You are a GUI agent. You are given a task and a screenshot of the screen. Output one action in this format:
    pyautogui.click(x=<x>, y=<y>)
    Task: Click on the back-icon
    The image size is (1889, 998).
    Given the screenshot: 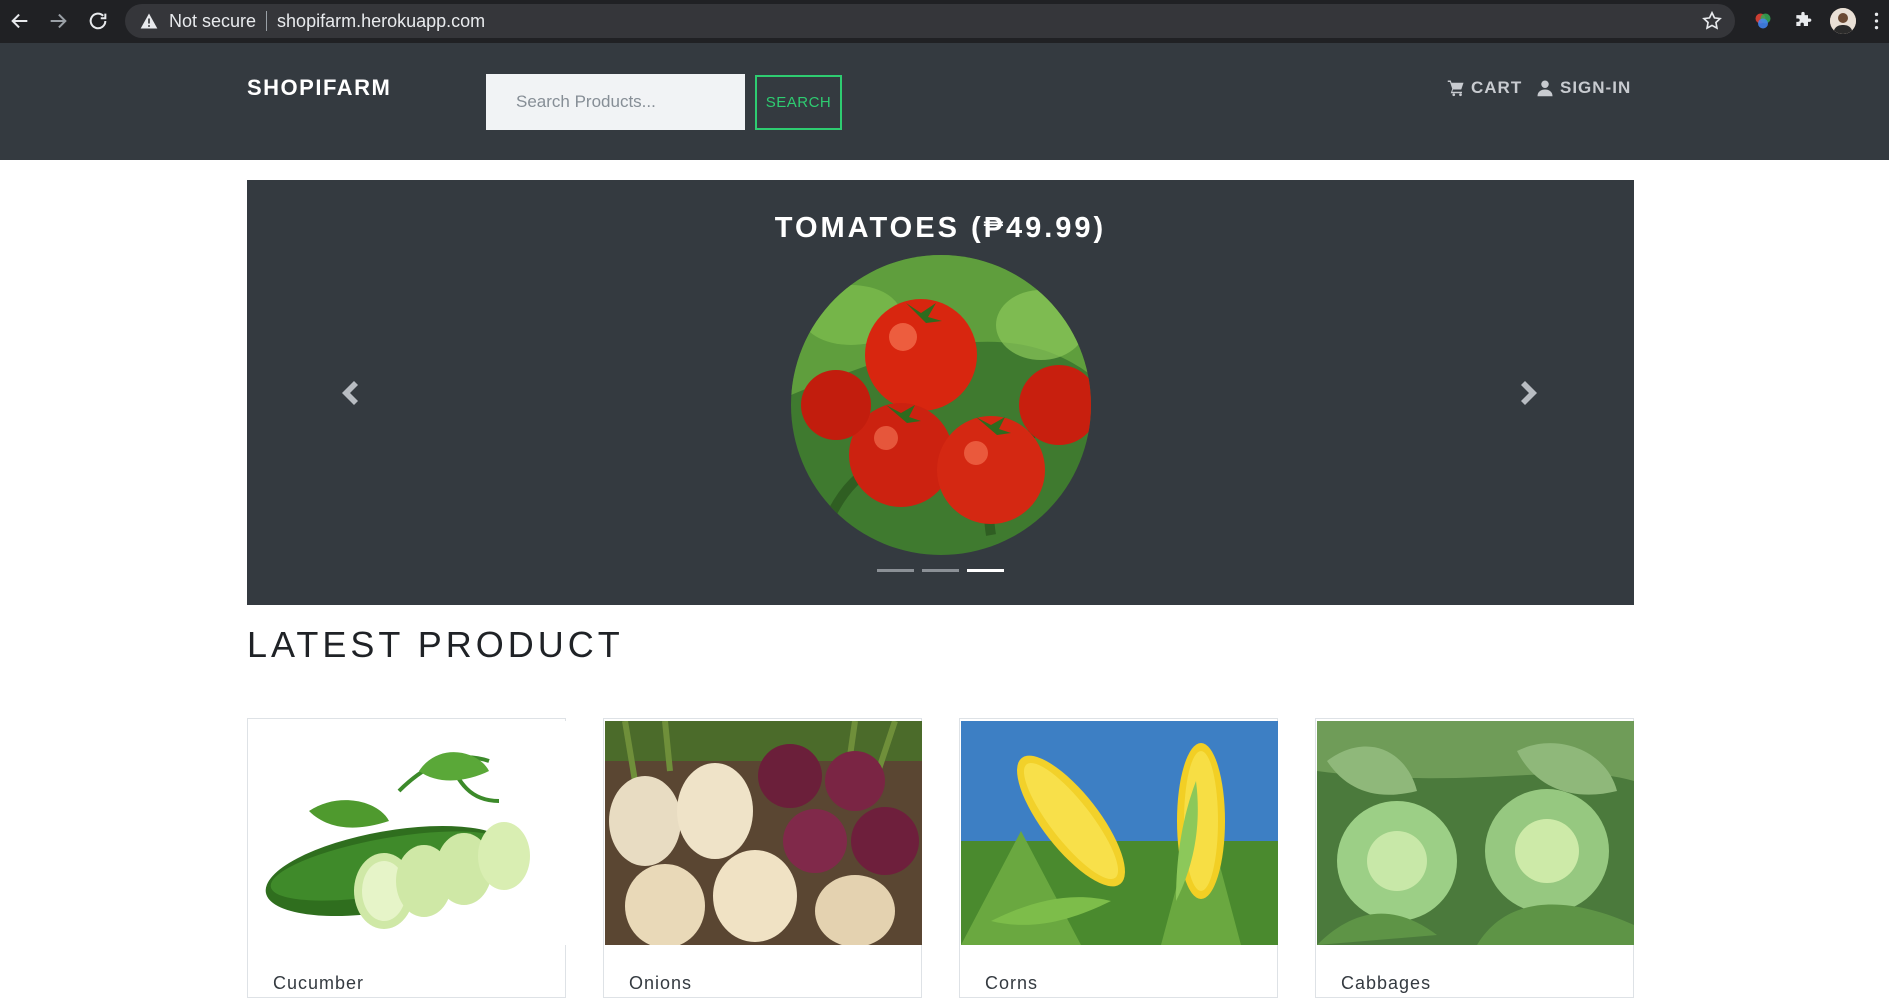 What is the action you would take?
    pyautogui.click(x=20, y=21)
    